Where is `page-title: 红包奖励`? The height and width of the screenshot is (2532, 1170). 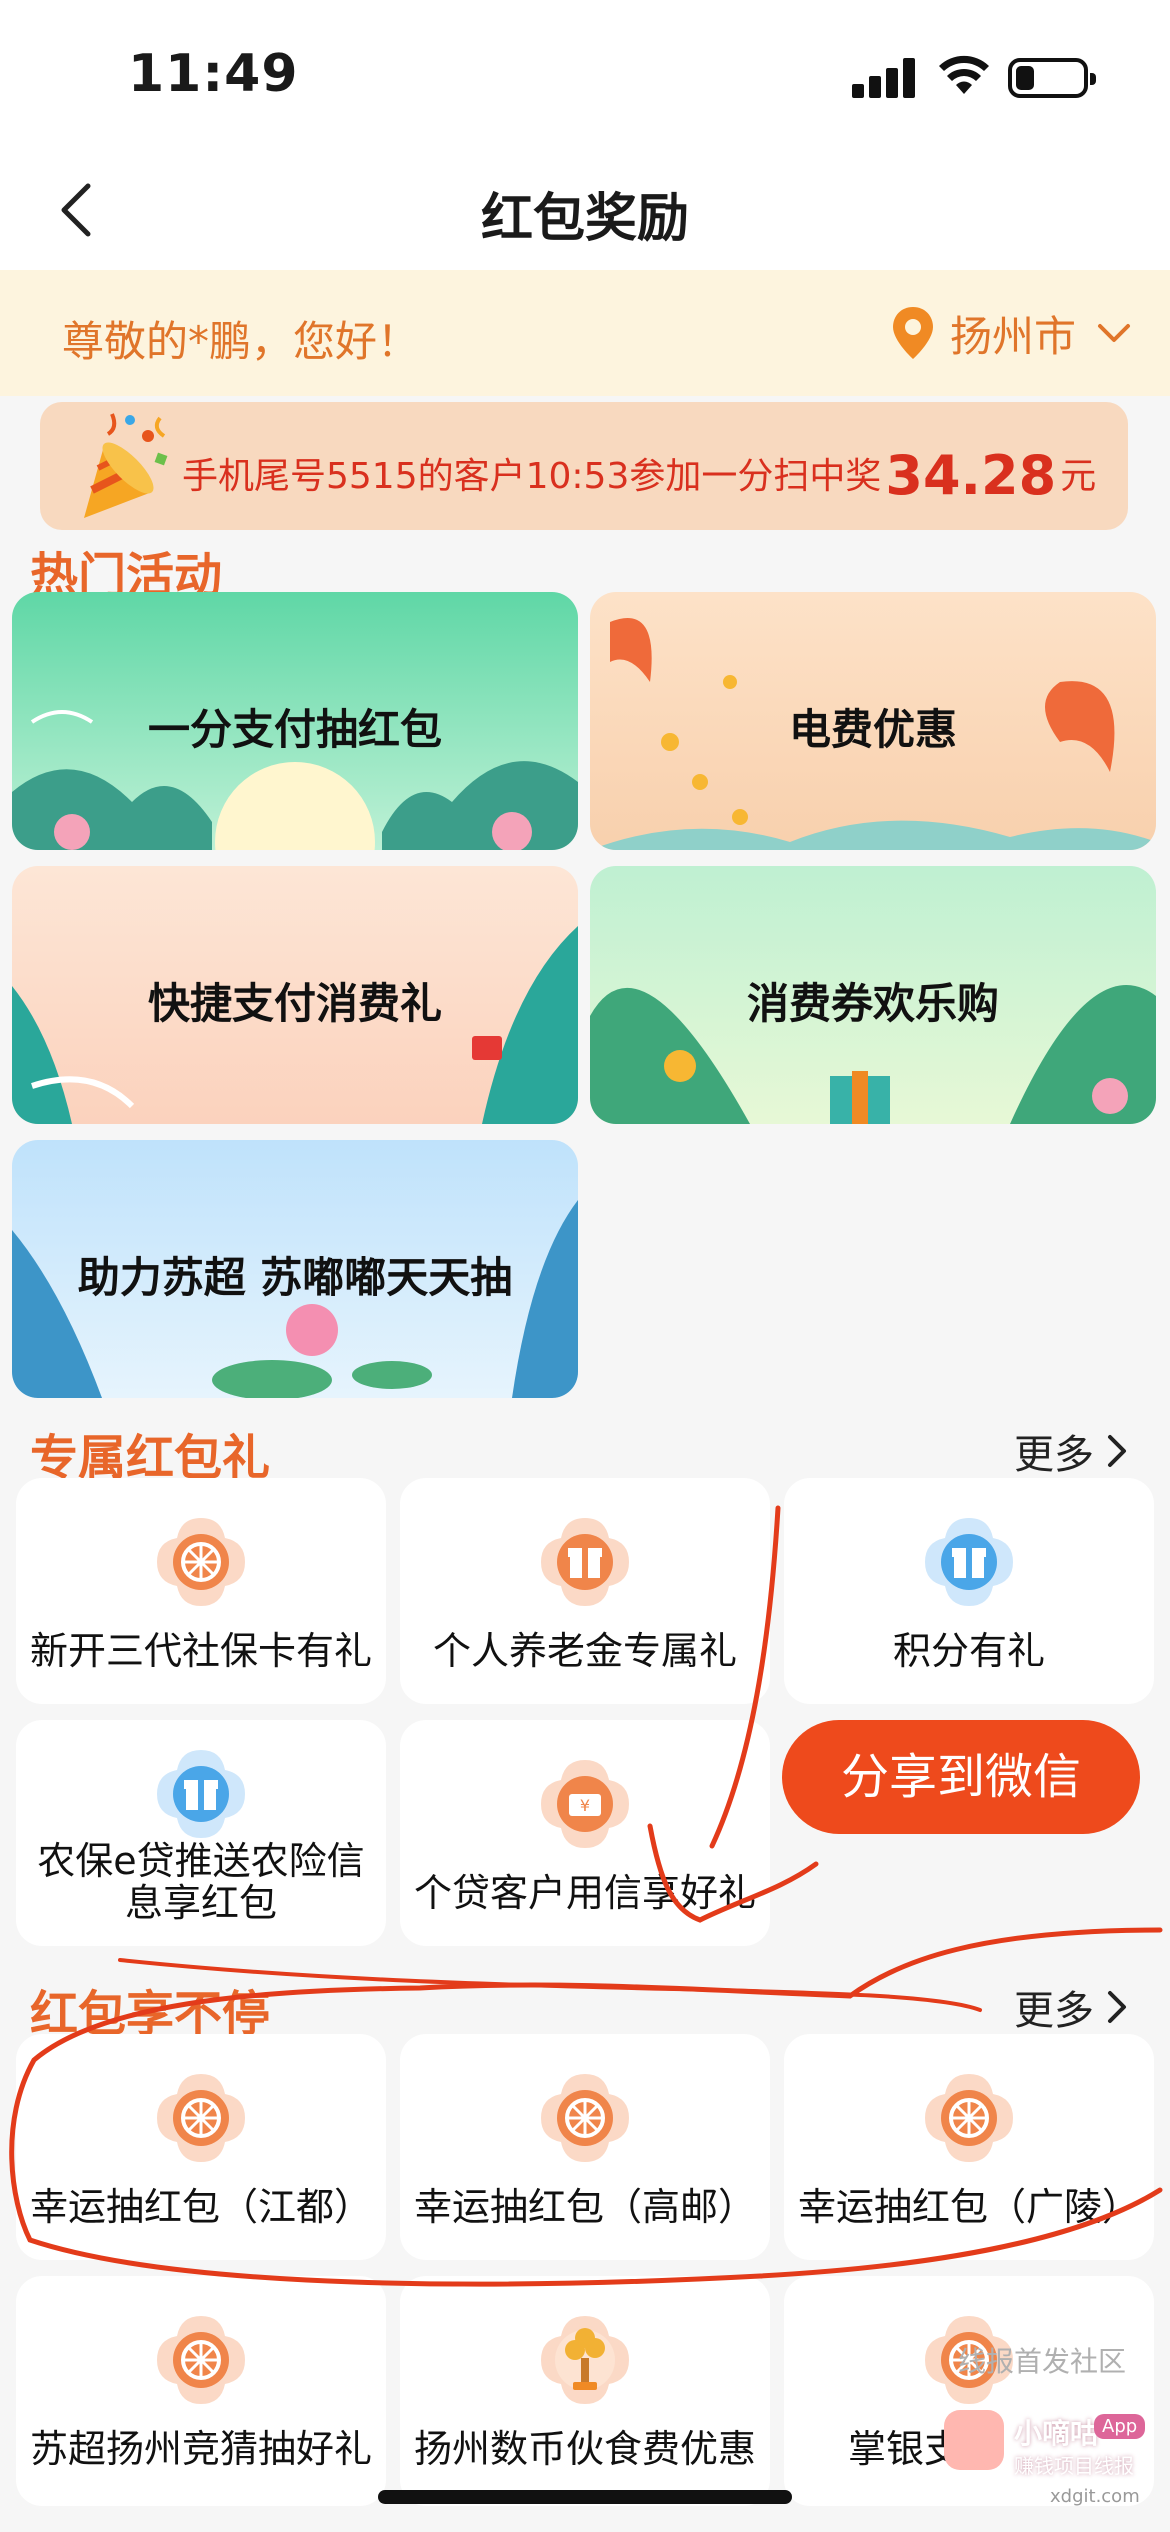
page-title: 红包奖励 is located at coordinates (584, 219).